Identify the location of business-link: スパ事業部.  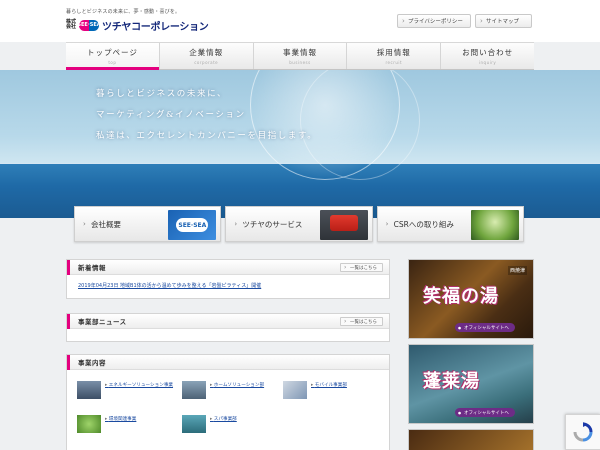
(246, 419).